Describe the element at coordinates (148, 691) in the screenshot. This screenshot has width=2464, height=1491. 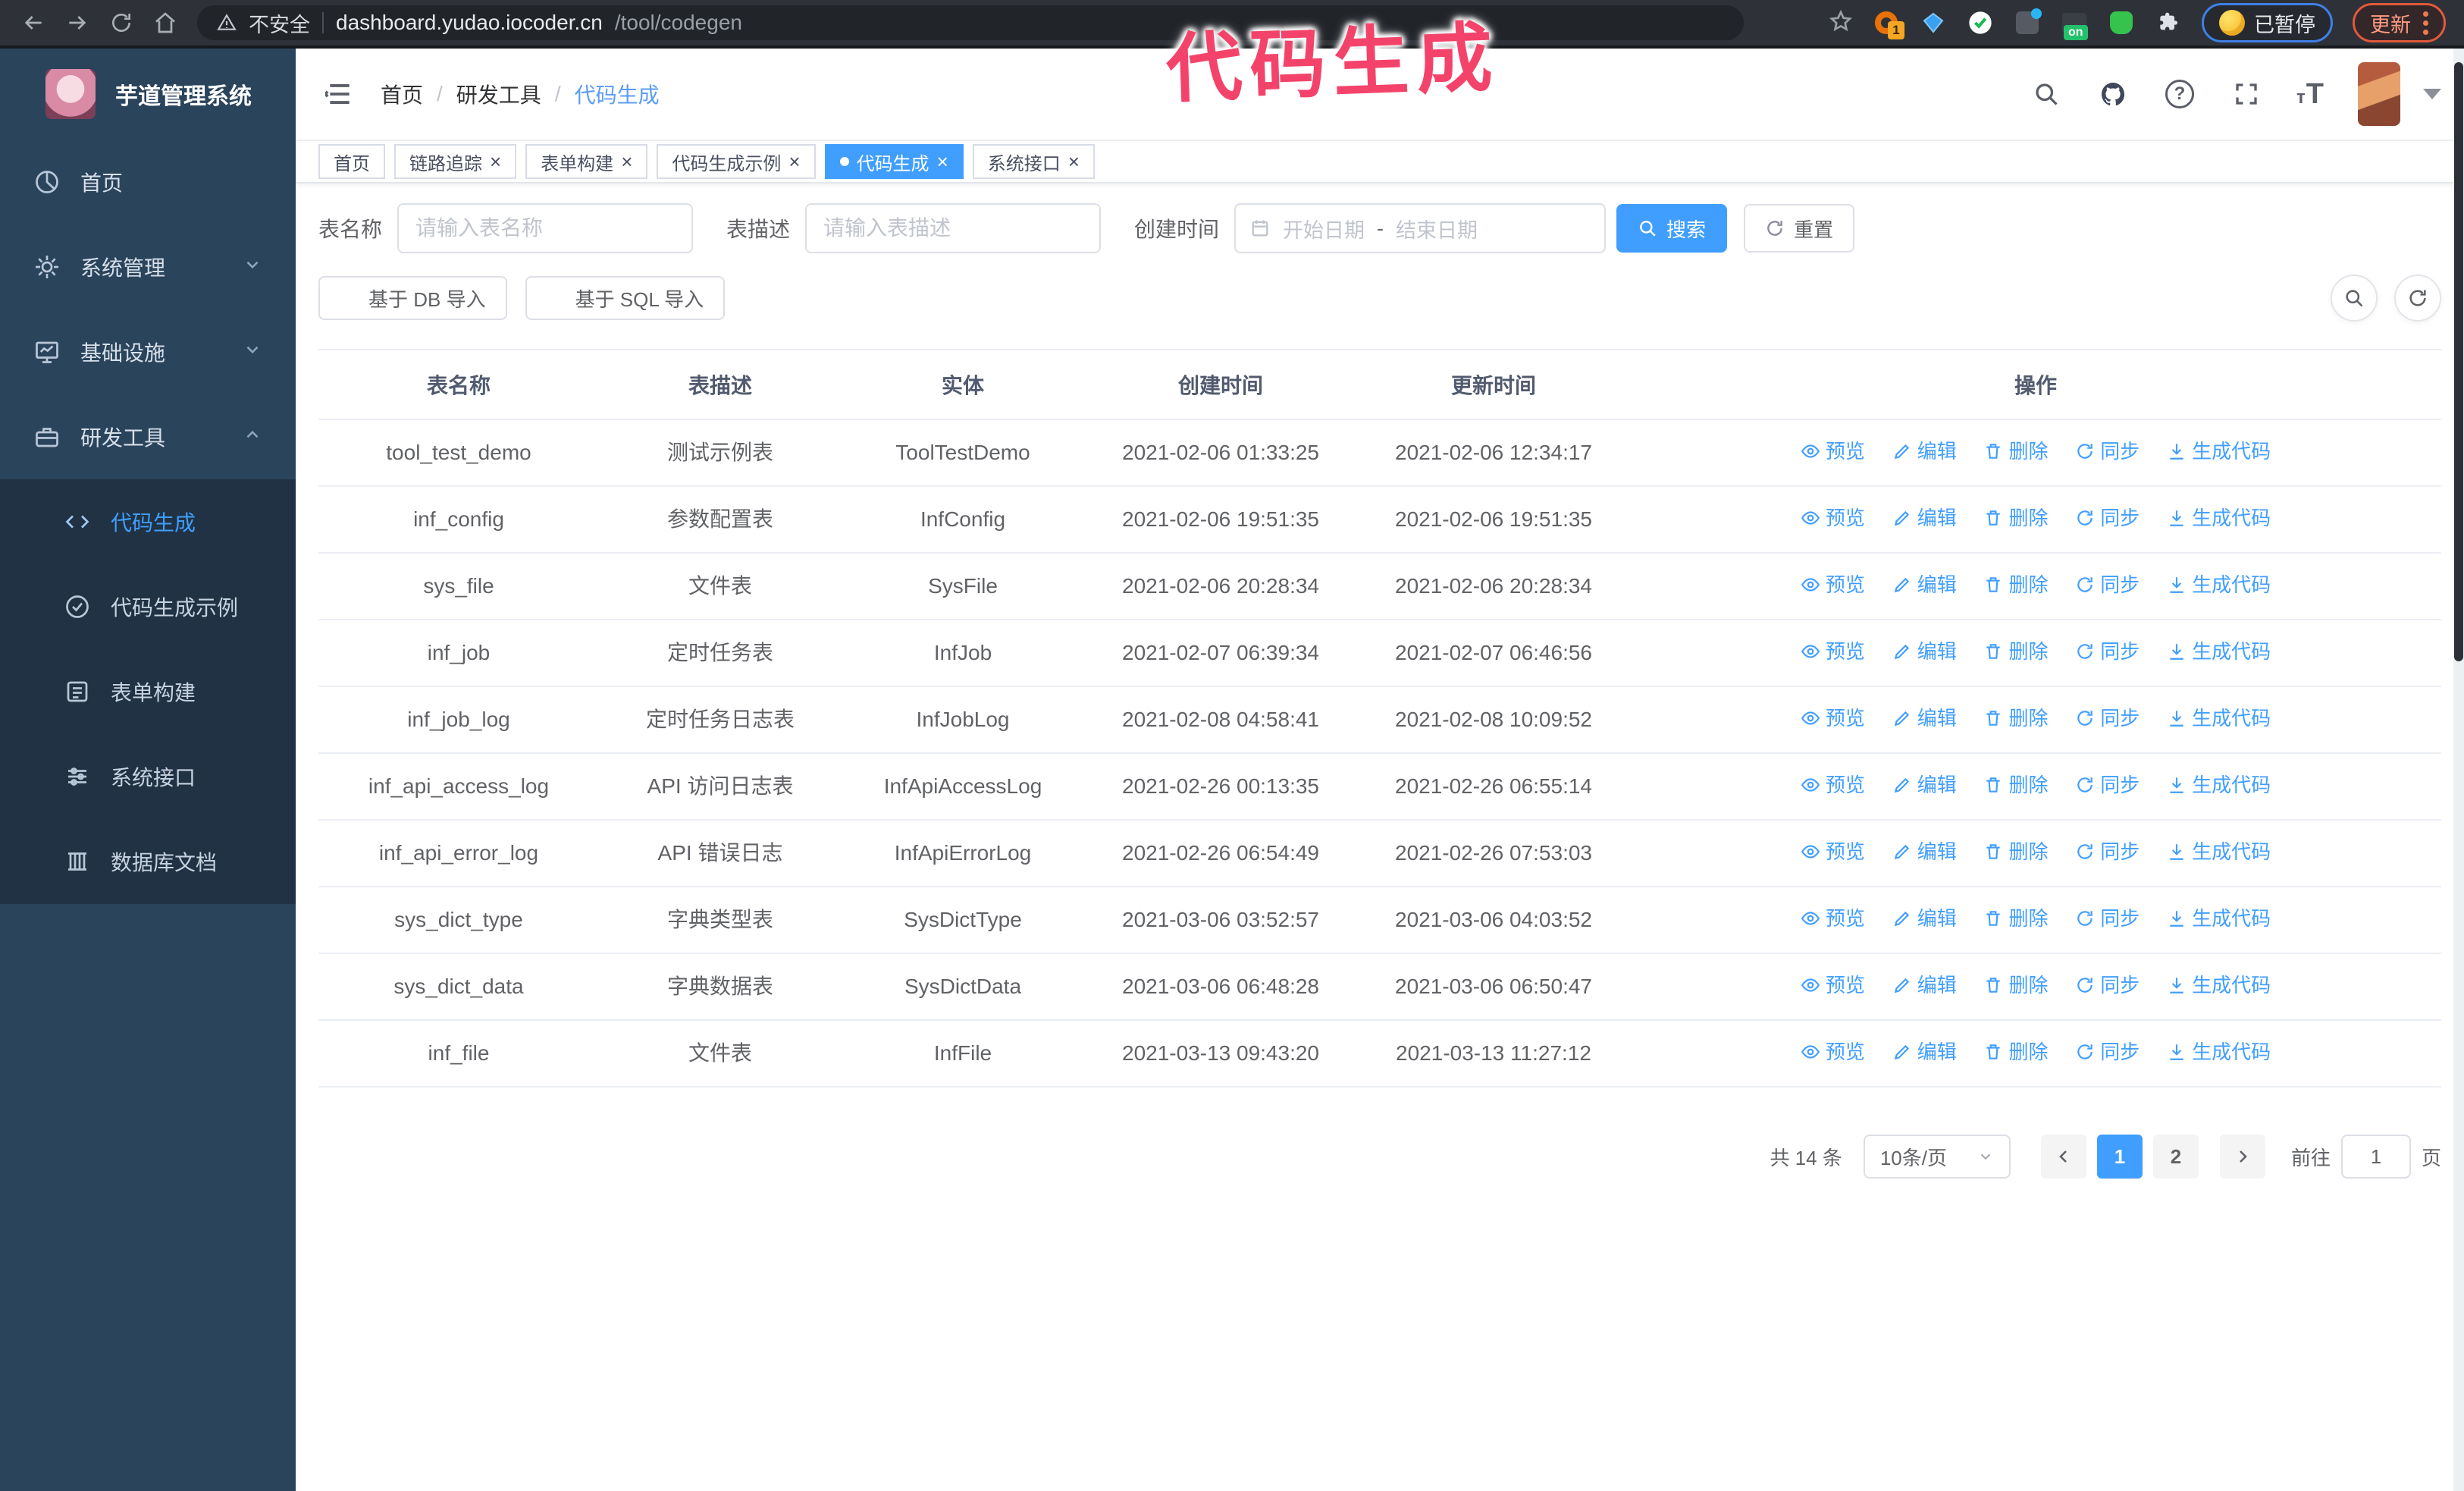
I see `sidebar-item-form-builder: 表单构建` at that location.